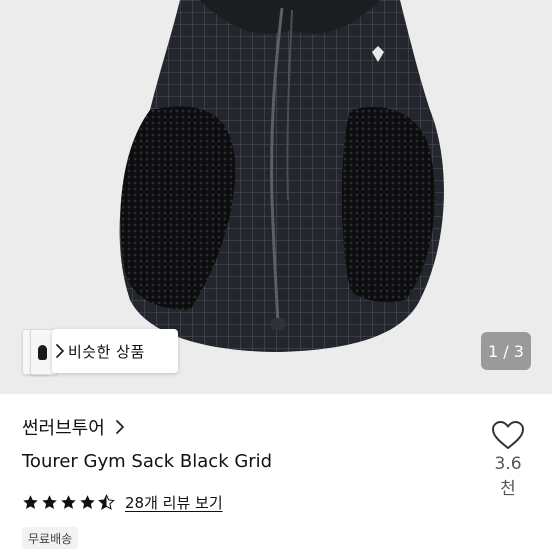  I want to click on heart-outline-icon, so click(508, 435).